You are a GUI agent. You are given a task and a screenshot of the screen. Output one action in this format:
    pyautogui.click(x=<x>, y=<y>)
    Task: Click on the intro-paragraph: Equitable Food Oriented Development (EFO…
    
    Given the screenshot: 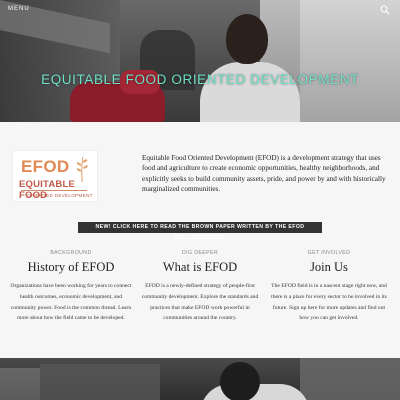 What is the action you would take?
    pyautogui.click(x=264, y=173)
    